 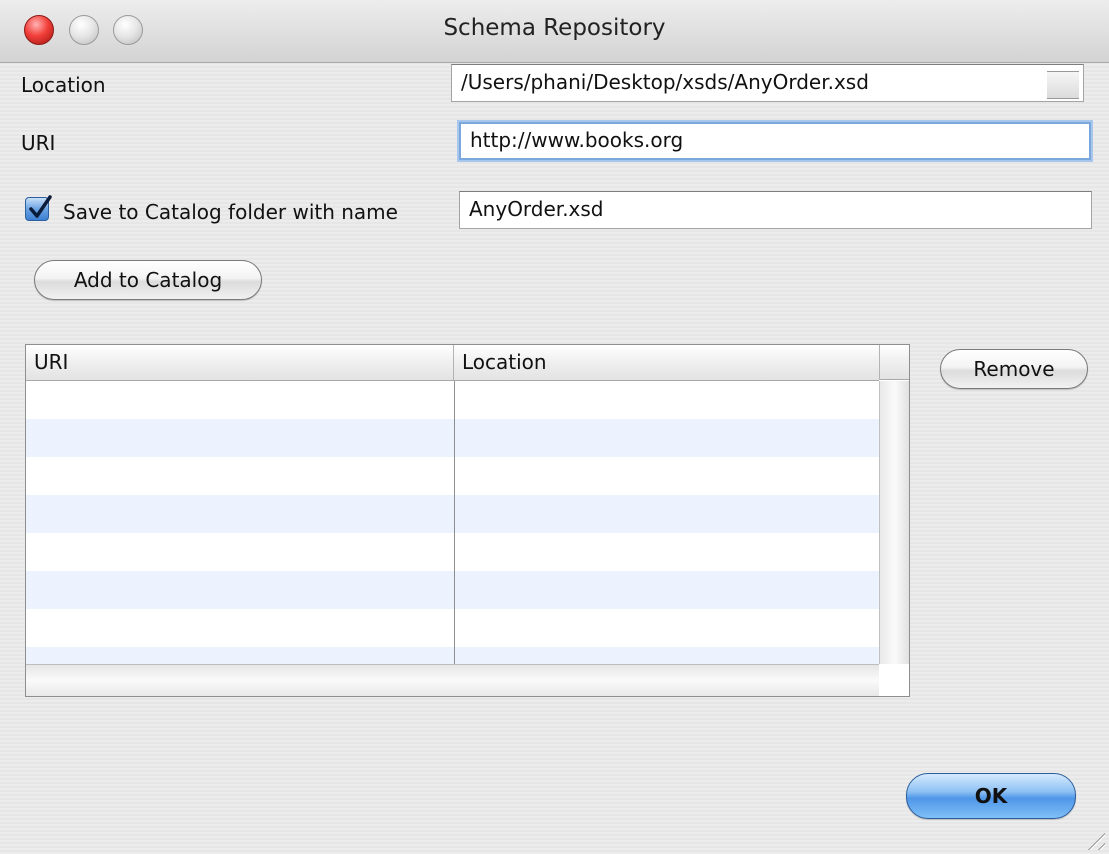 What do you see at coordinates (894, 522) in the screenshot?
I see `vertical-scrollbar` at bounding box center [894, 522].